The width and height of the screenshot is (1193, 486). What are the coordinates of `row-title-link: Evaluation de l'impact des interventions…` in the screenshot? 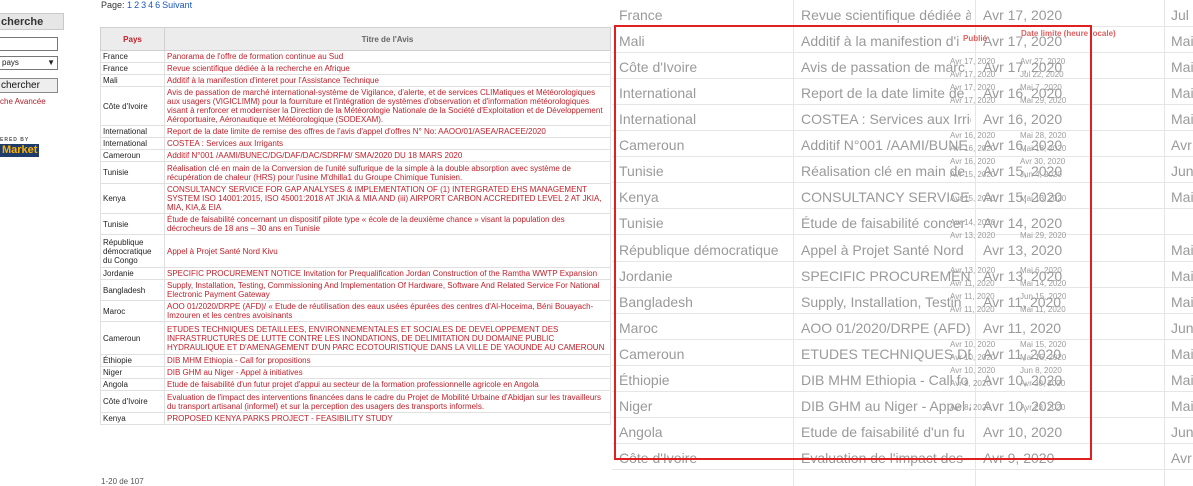 It's located at (387, 401).